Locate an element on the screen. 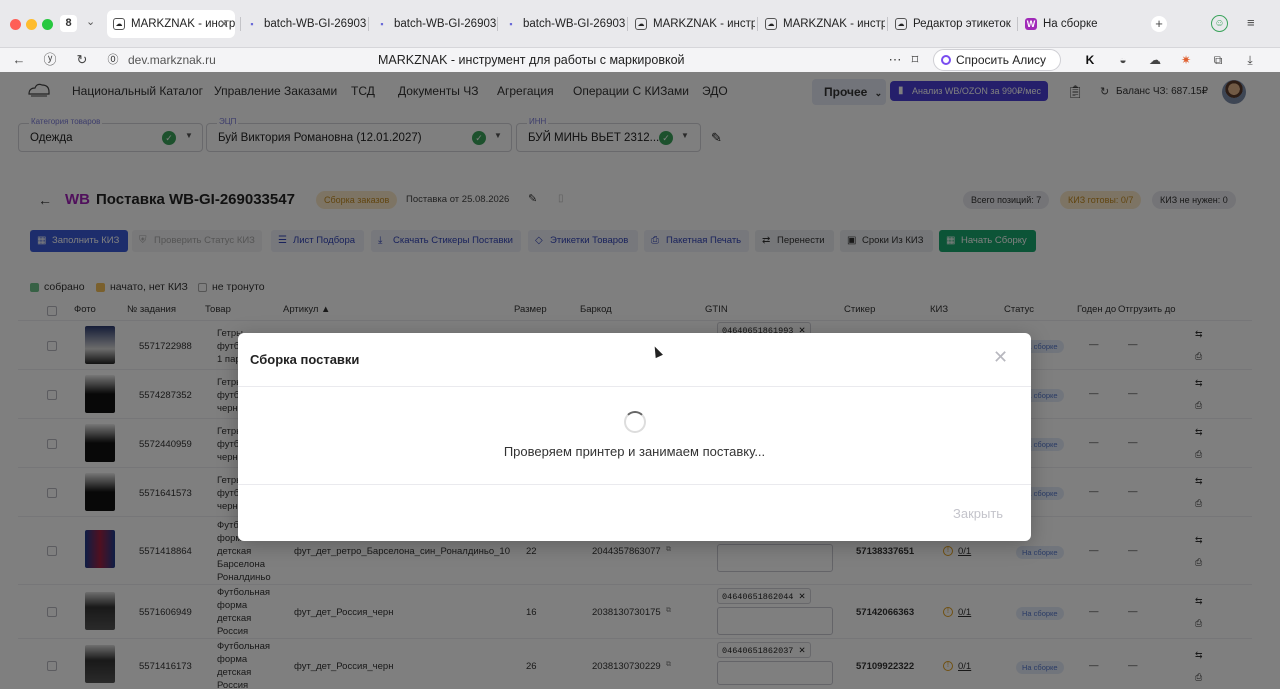 This screenshot has height=692, width=1280. modal-title: Сборка поставки is located at coordinates (305, 359).